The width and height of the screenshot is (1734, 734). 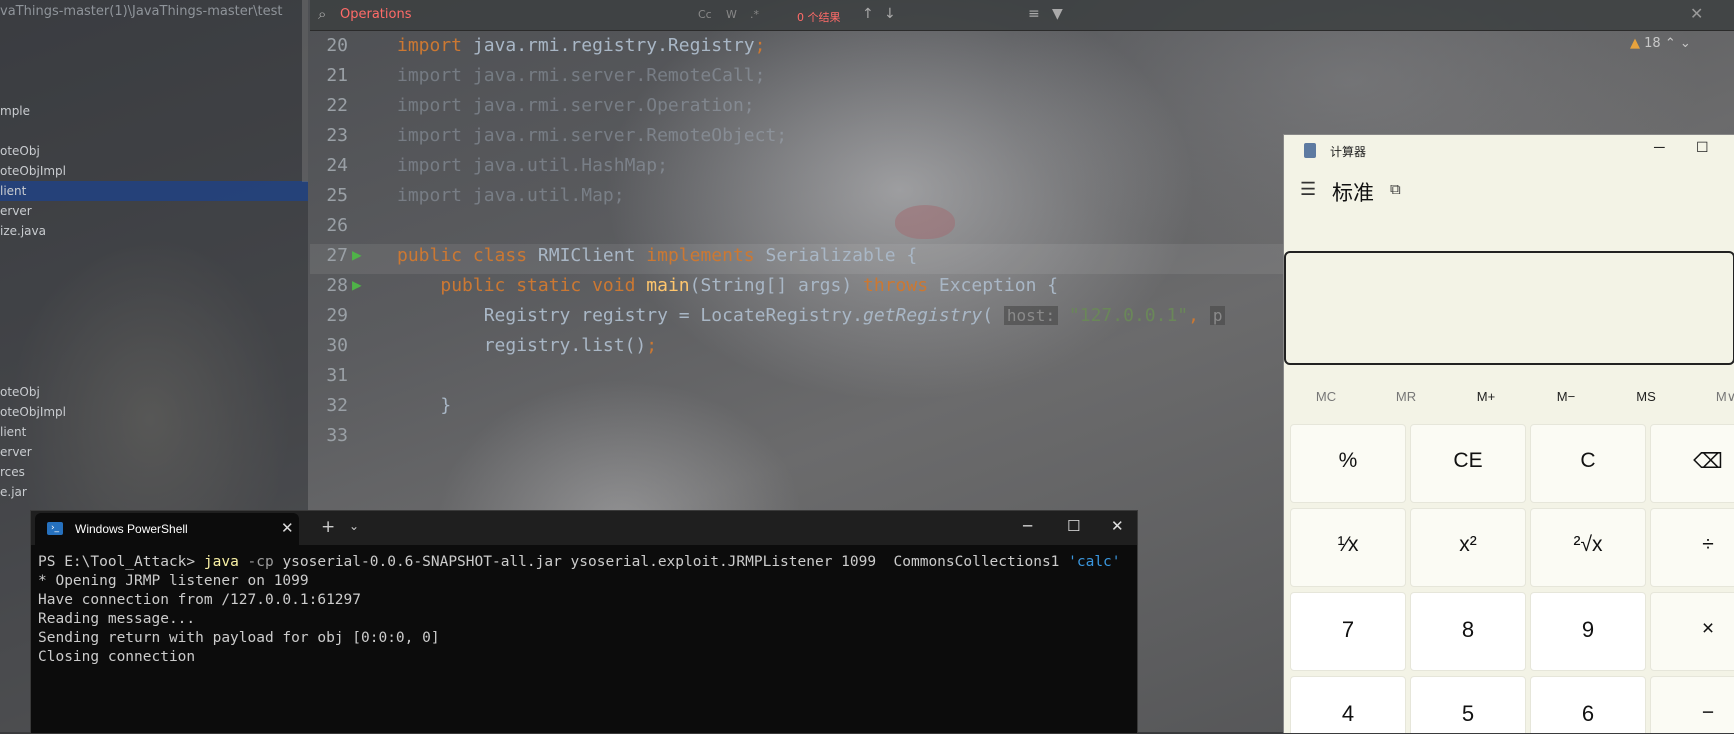 I want to click on tree-item: mple, so click(x=15, y=111).